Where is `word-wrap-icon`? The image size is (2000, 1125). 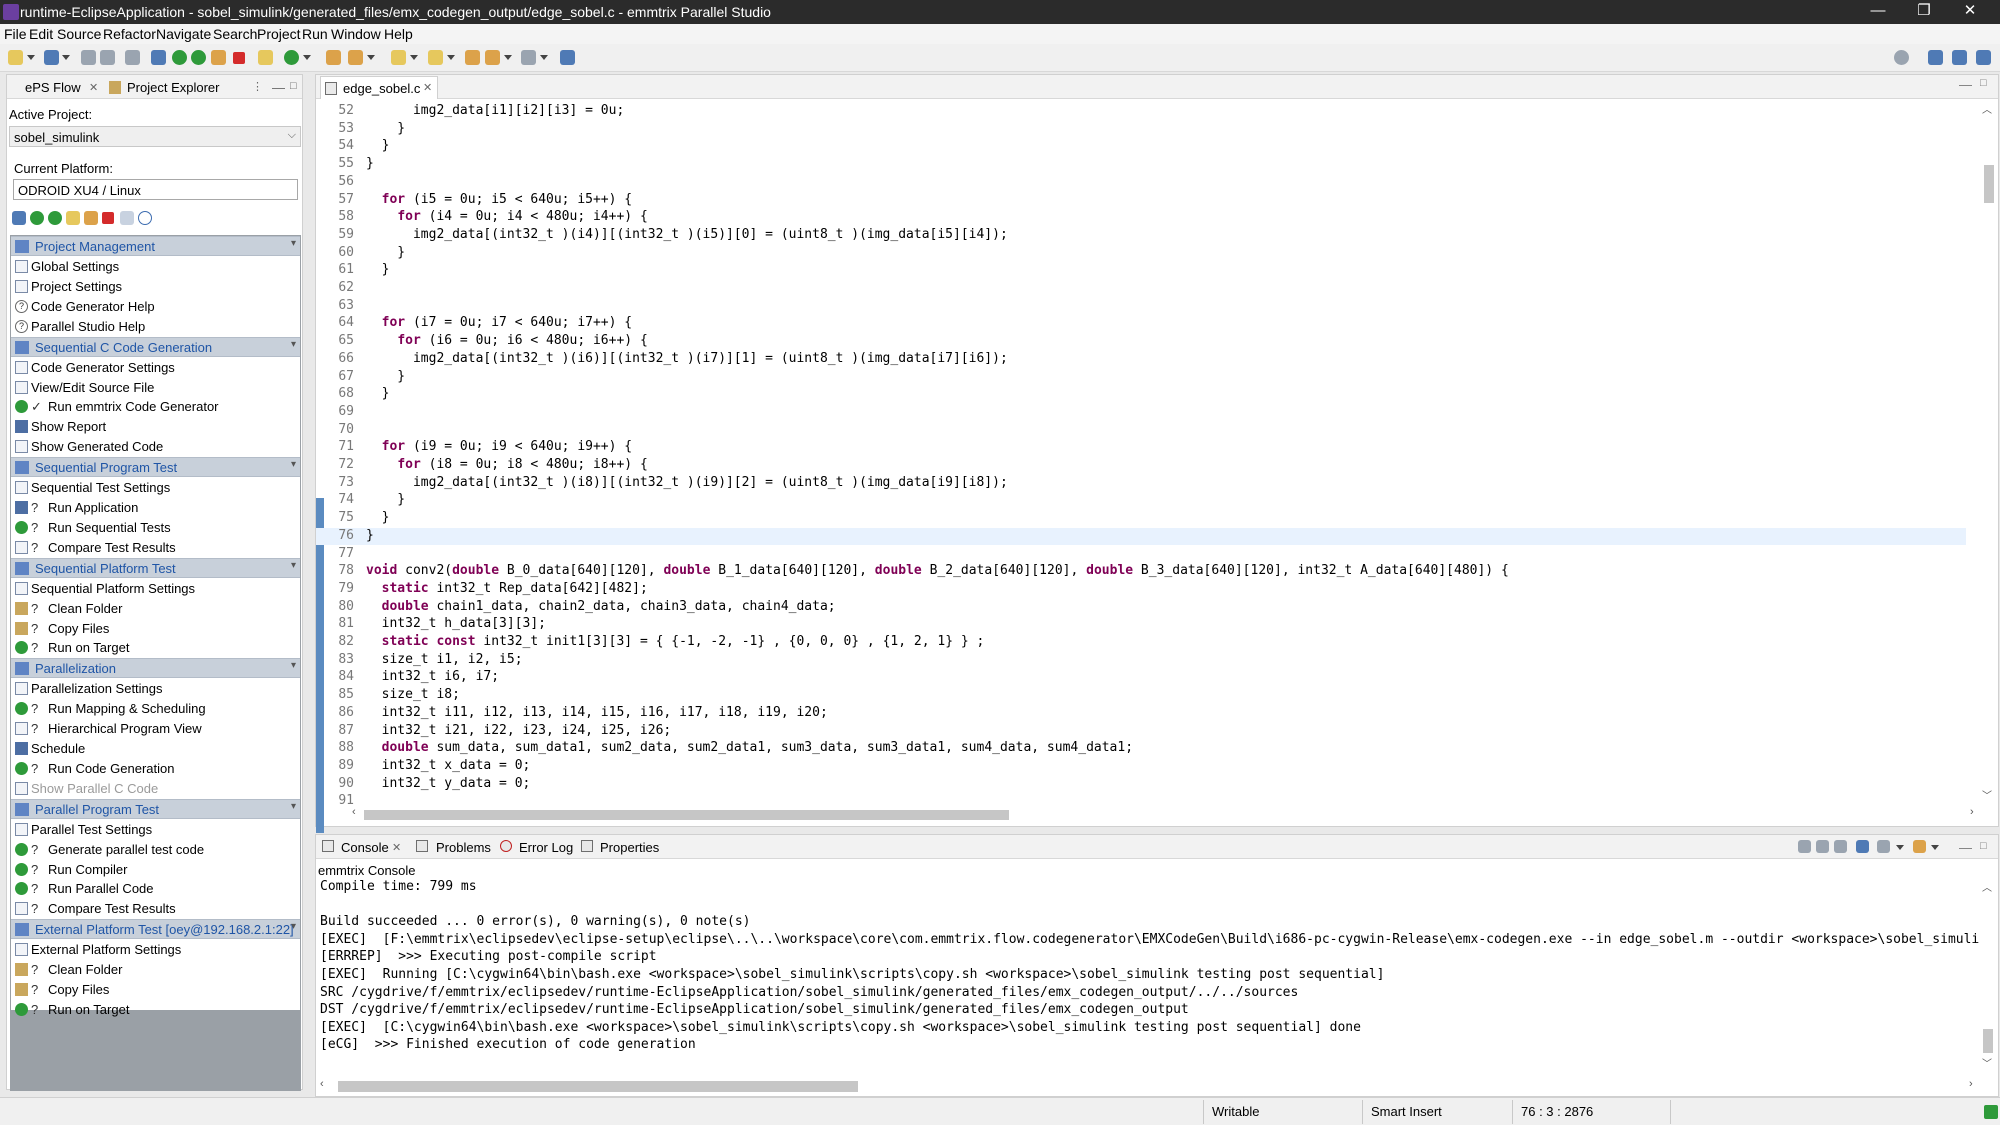 word-wrap-icon is located at coordinates (1840, 846).